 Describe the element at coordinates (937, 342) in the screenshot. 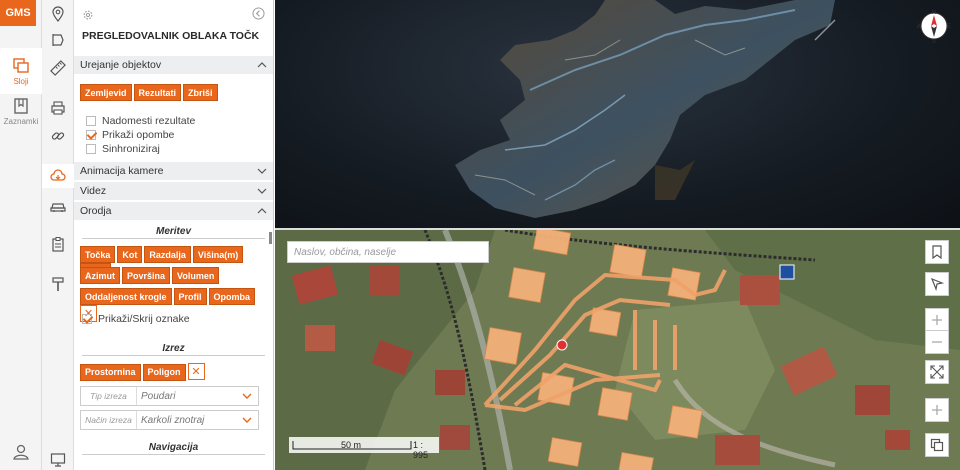

I see `zoom-out-button` at that location.